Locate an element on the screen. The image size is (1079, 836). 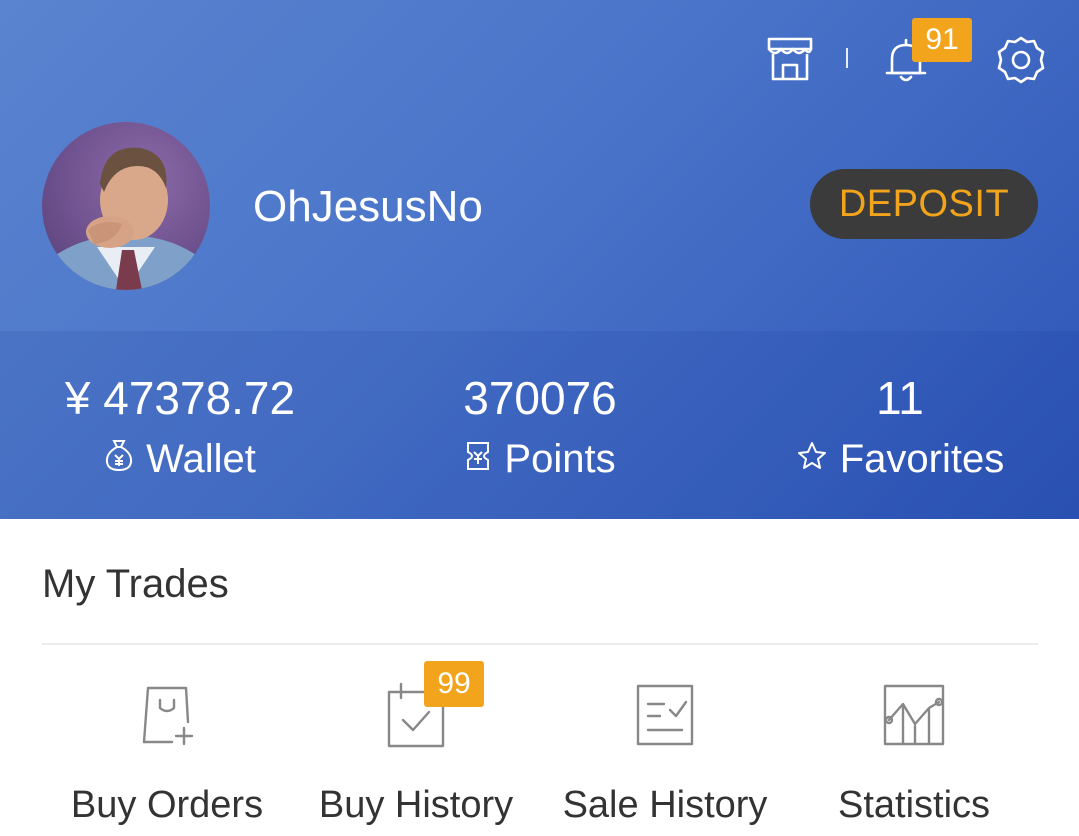
buy-orders-label: Buy Orders is located at coordinates (167, 805).